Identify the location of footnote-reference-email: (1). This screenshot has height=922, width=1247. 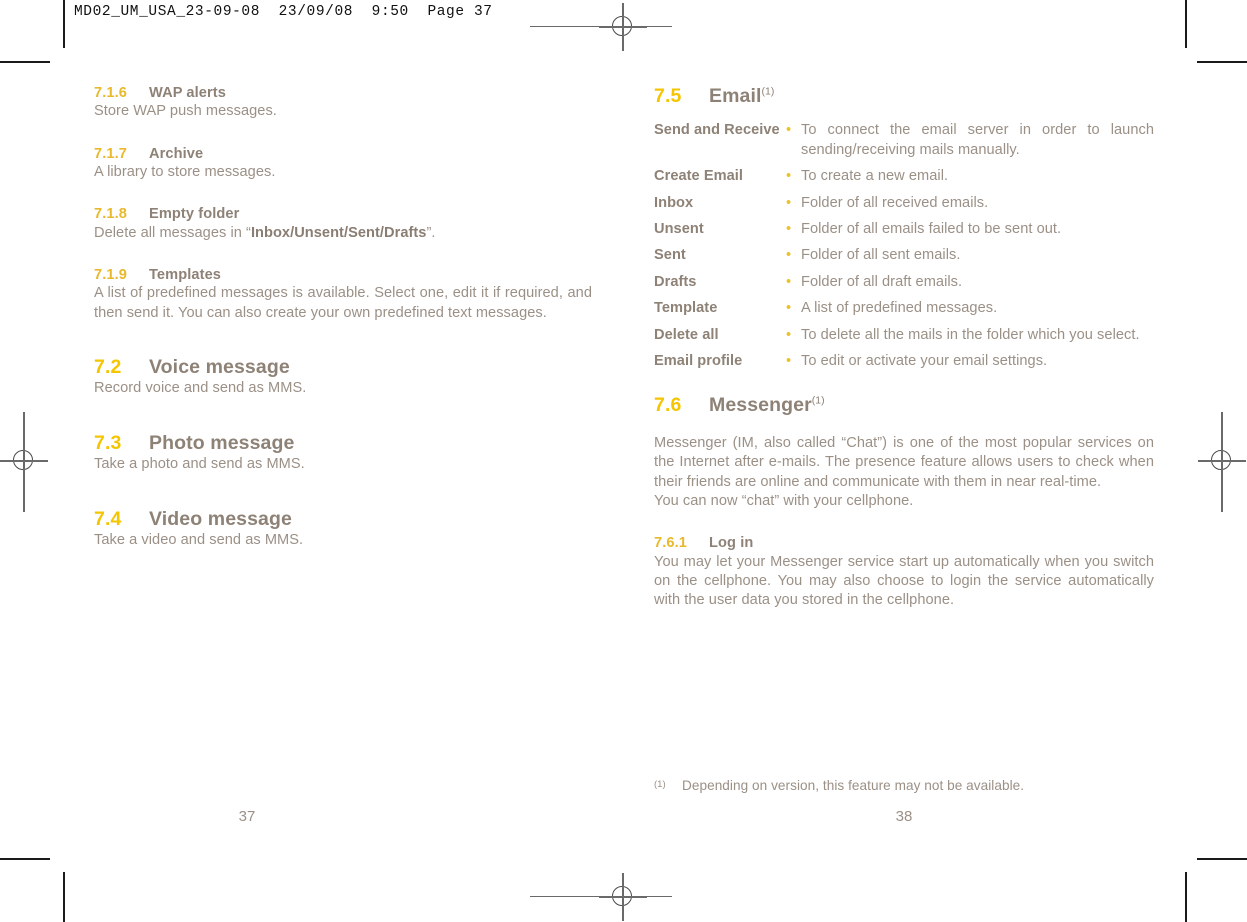
(768, 91).